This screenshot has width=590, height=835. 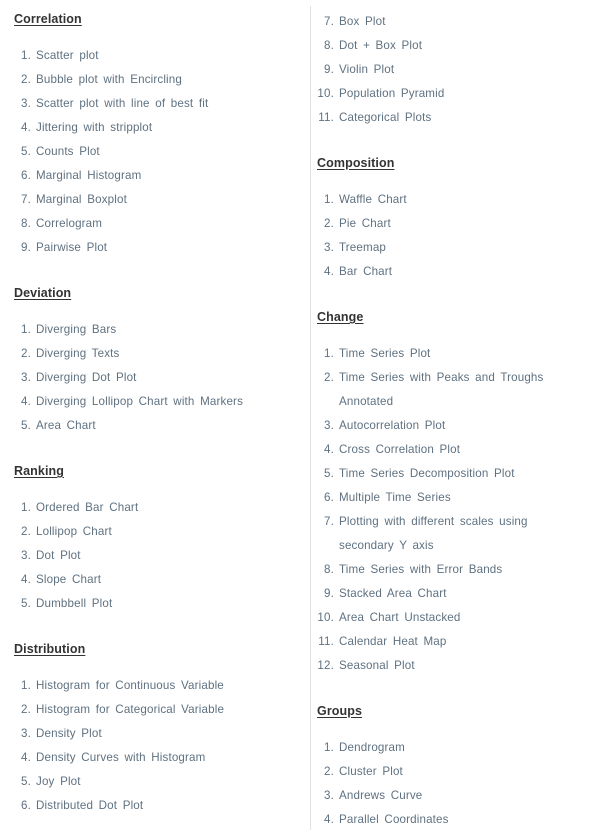 What do you see at coordinates (449, 94) in the screenshot?
I see `list-item: 10. Population Pyramid` at bounding box center [449, 94].